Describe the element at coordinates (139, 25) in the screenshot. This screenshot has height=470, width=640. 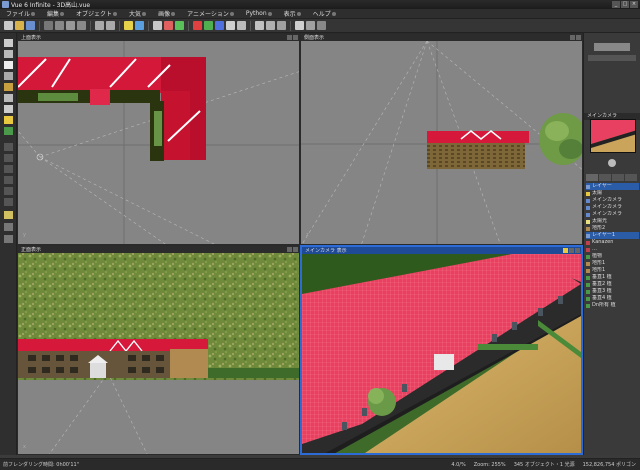
I see `sky-icon` at that location.